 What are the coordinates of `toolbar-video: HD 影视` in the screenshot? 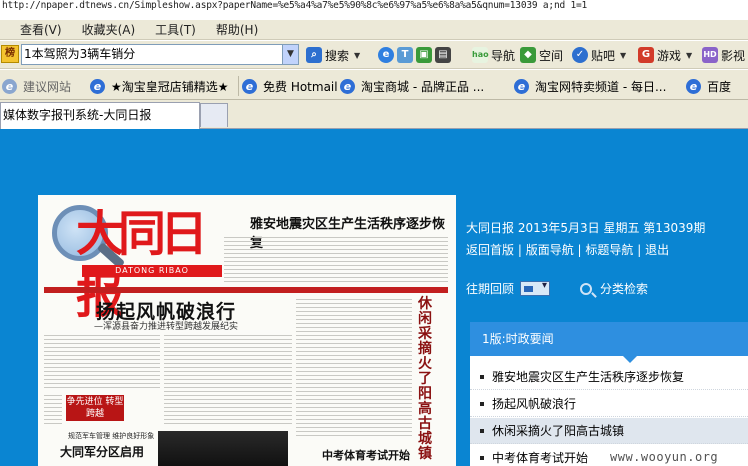 It's located at (723, 55).